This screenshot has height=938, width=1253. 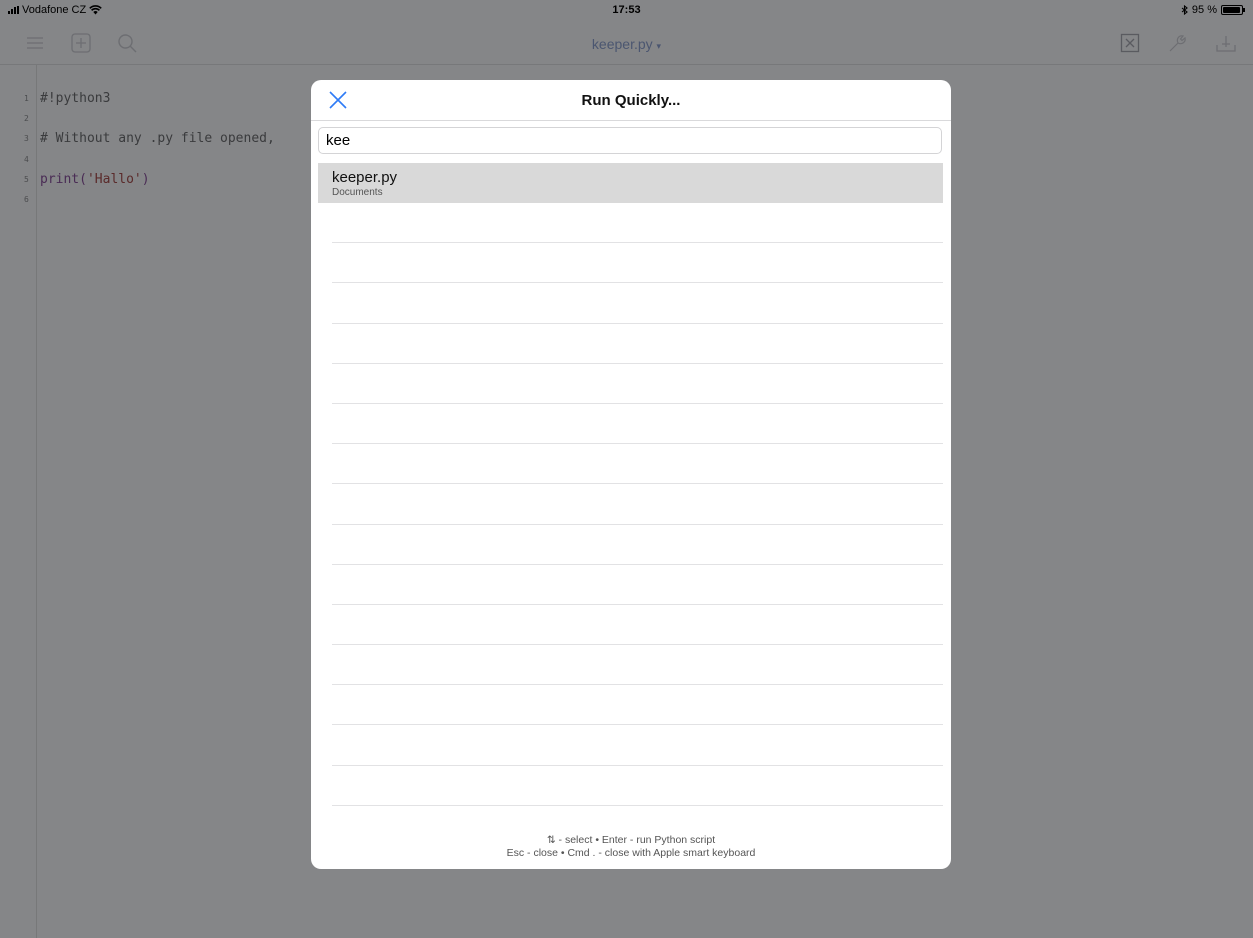 I want to click on result-row: keeper.py Documents, so click(x=630, y=183).